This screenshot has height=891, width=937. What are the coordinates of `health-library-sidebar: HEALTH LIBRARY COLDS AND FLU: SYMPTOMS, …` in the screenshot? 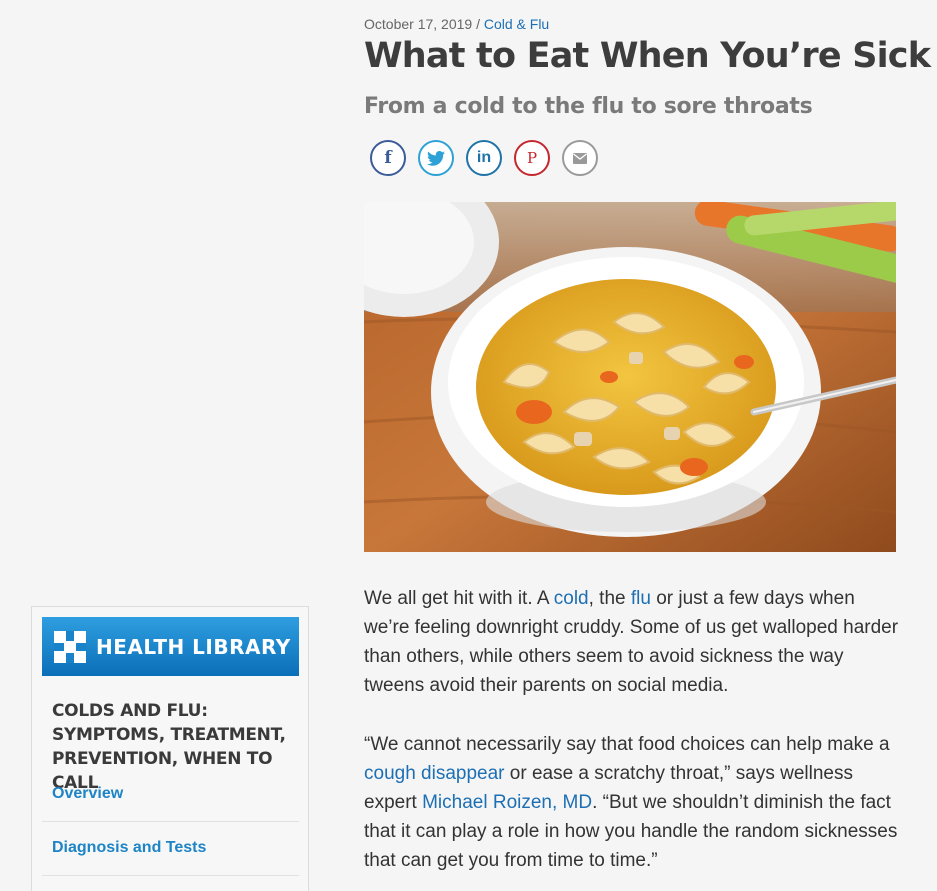 It's located at (170, 748).